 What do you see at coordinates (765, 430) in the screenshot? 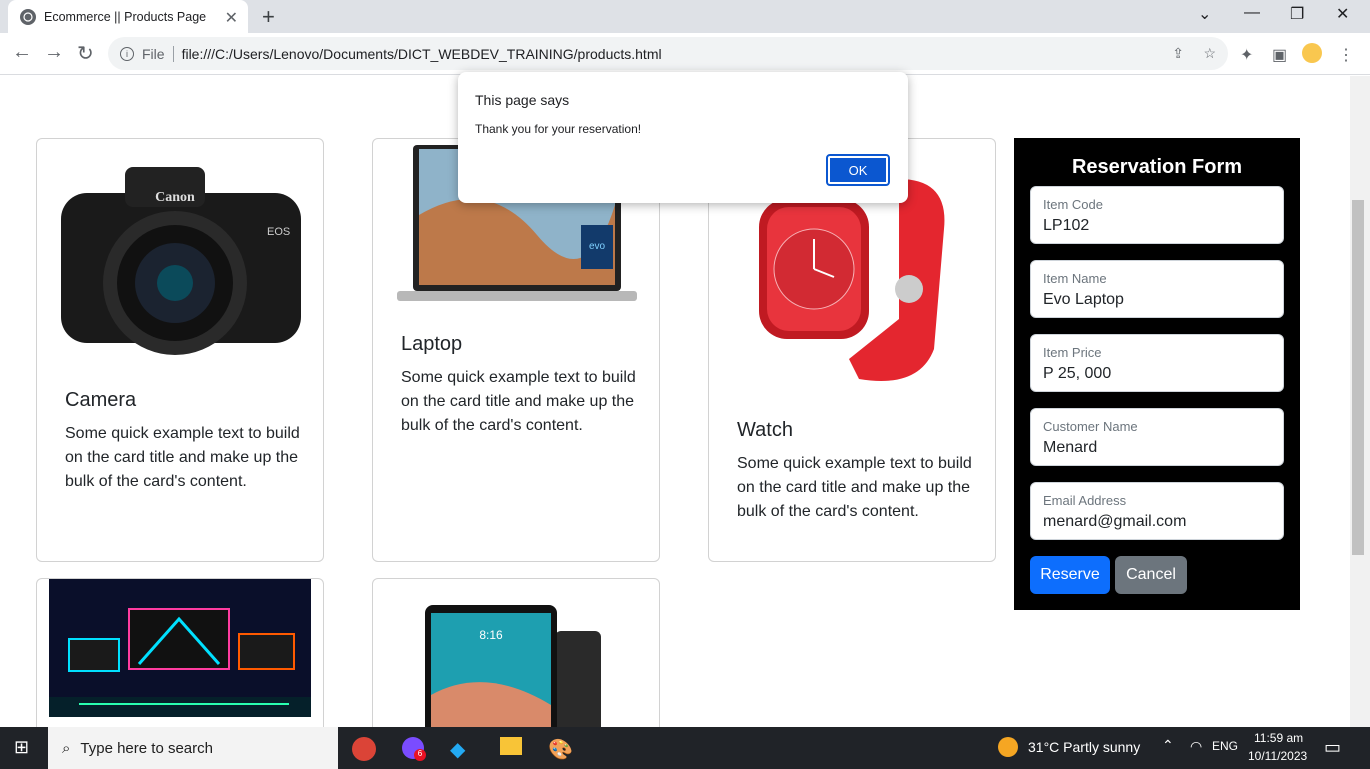
I see `card-title: Watch` at bounding box center [765, 430].